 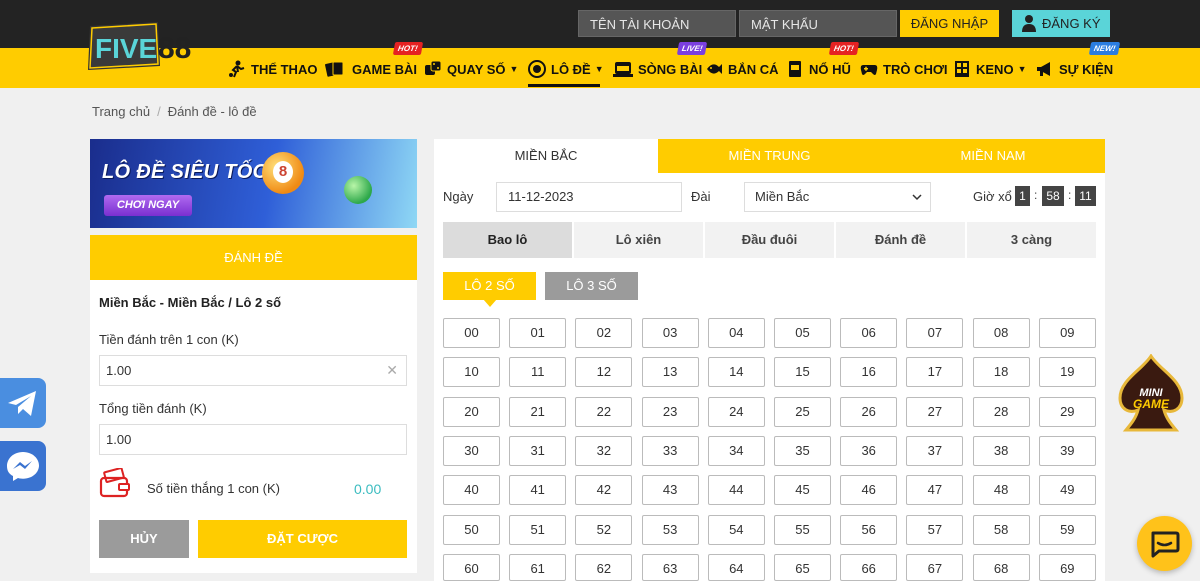 What do you see at coordinates (1067, 567) in the screenshot?
I see `number-cell: 69` at bounding box center [1067, 567].